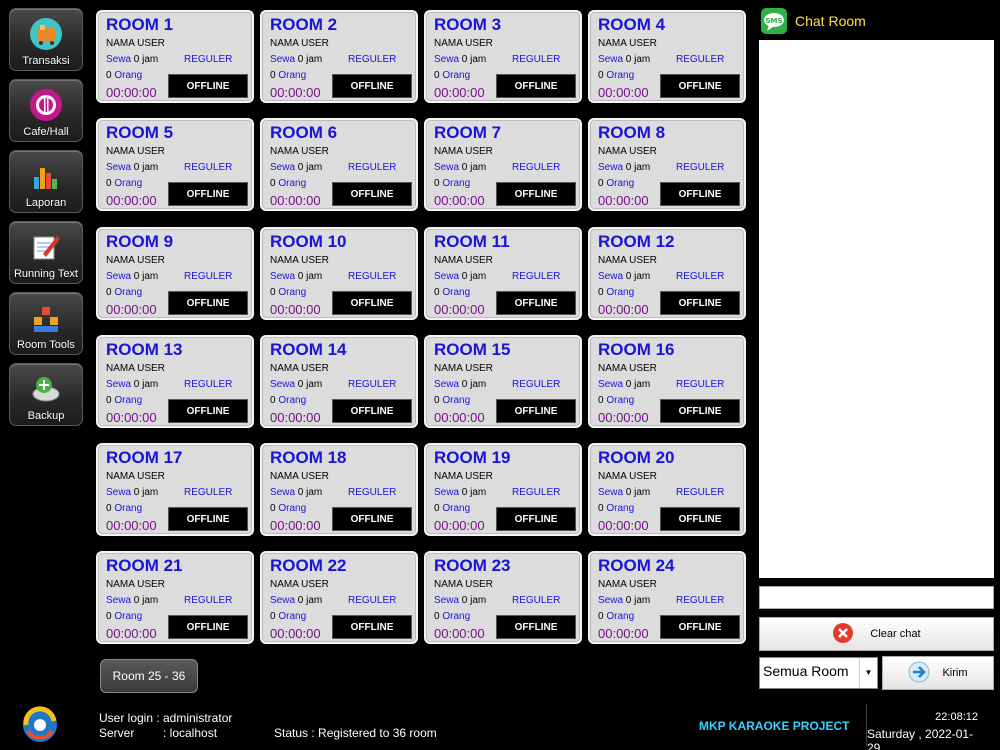 This screenshot has width=1000, height=750. Describe the element at coordinates (468, 24) in the screenshot. I see `room-title: ROOM 3` at that location.